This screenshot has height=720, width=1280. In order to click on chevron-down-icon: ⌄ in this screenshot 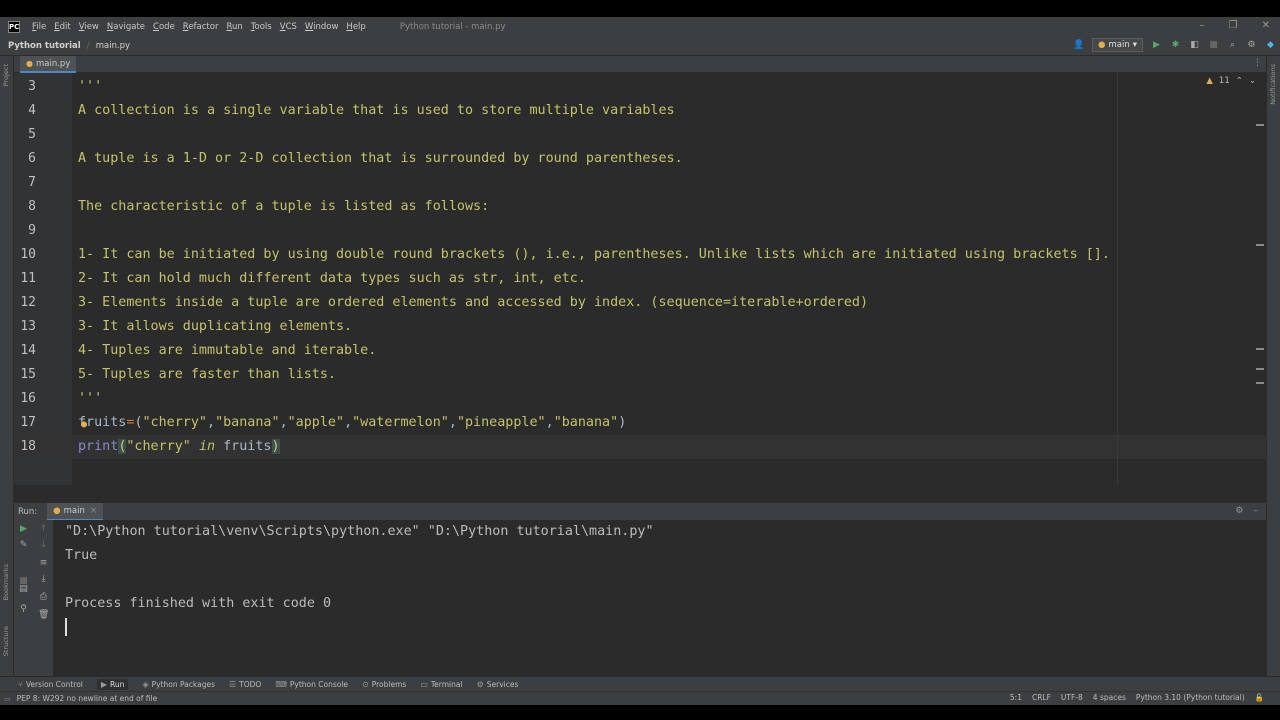, I will do `click(1252, 81)`.